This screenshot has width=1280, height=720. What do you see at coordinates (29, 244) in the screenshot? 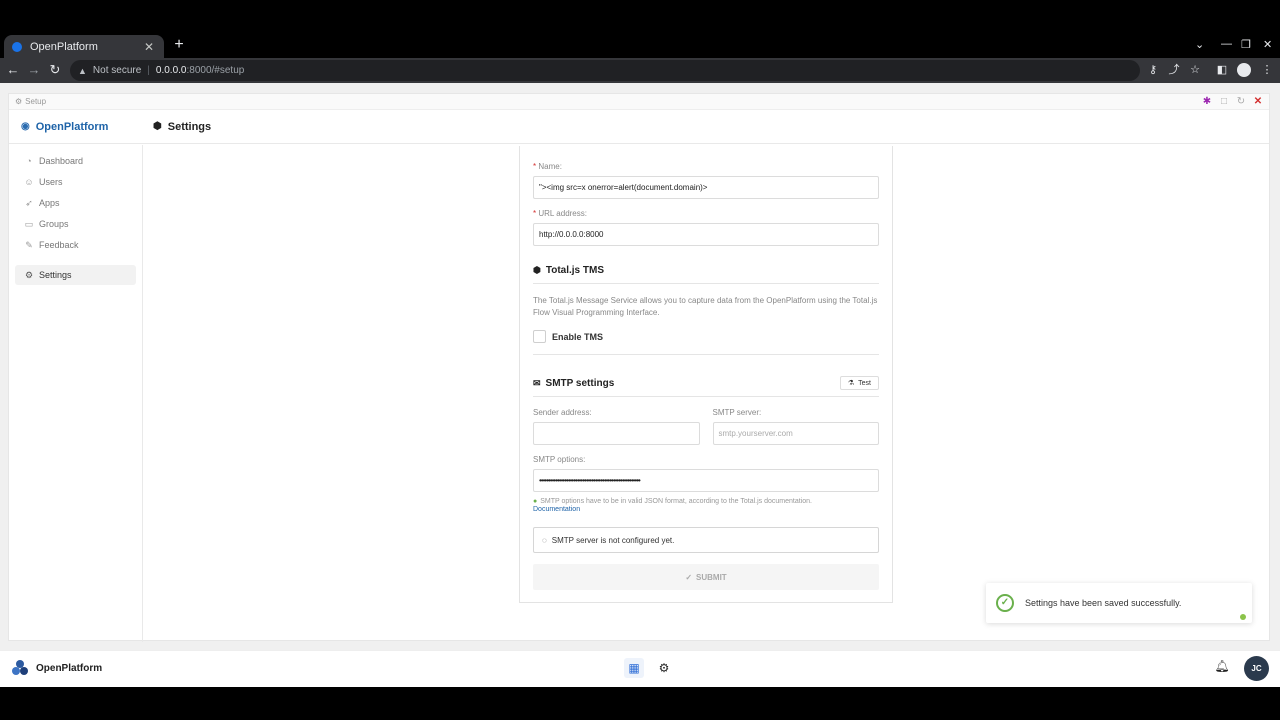
I see `comment-icon: ✎` at bounding box center [29, 244].